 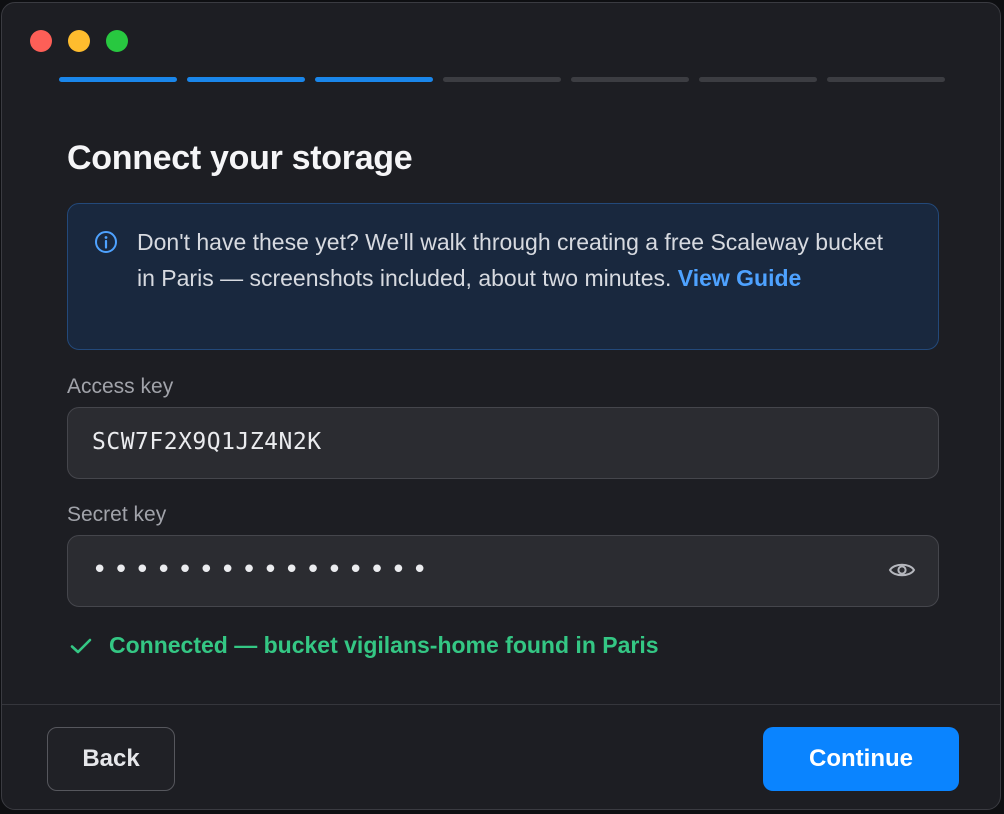 I want to click on secret-key-label: Secret key, so click(x=117, y=514).